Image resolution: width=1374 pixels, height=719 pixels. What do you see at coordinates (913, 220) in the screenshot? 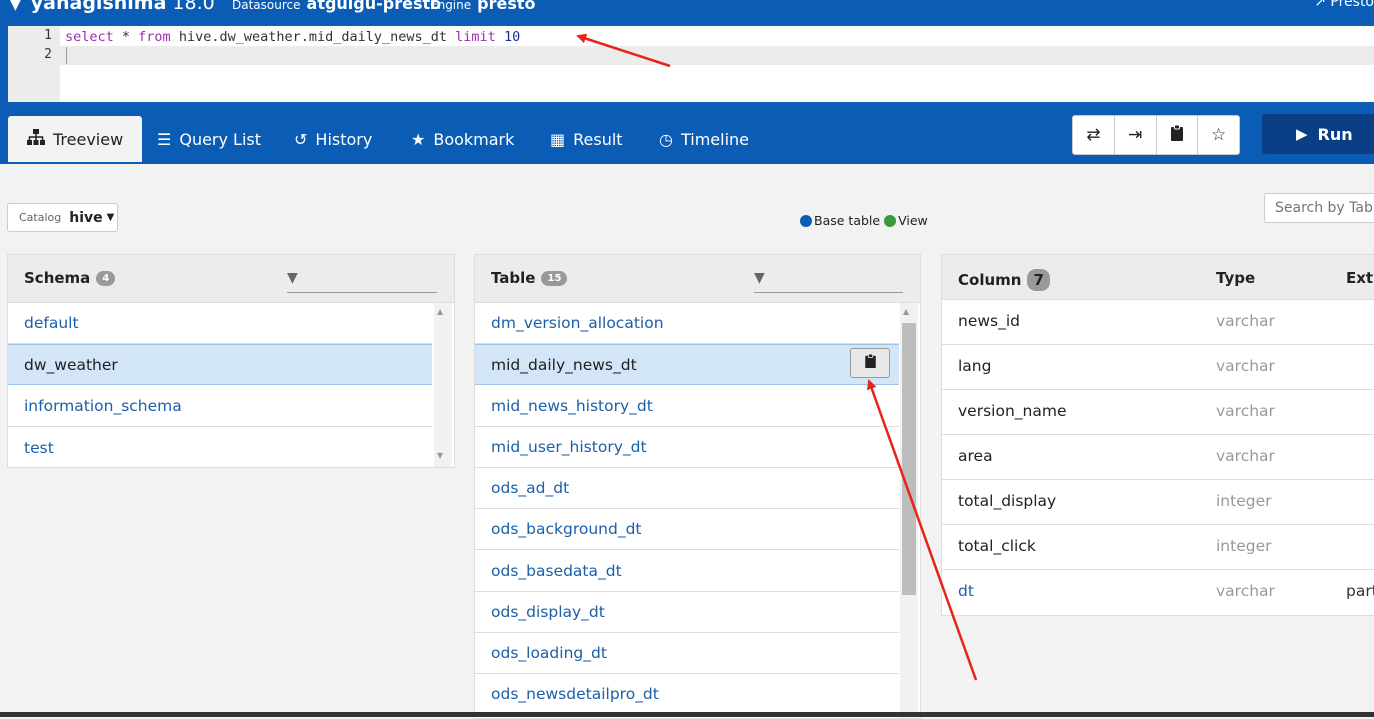
I see `legend-view: View` at bounding box center [913, 220].